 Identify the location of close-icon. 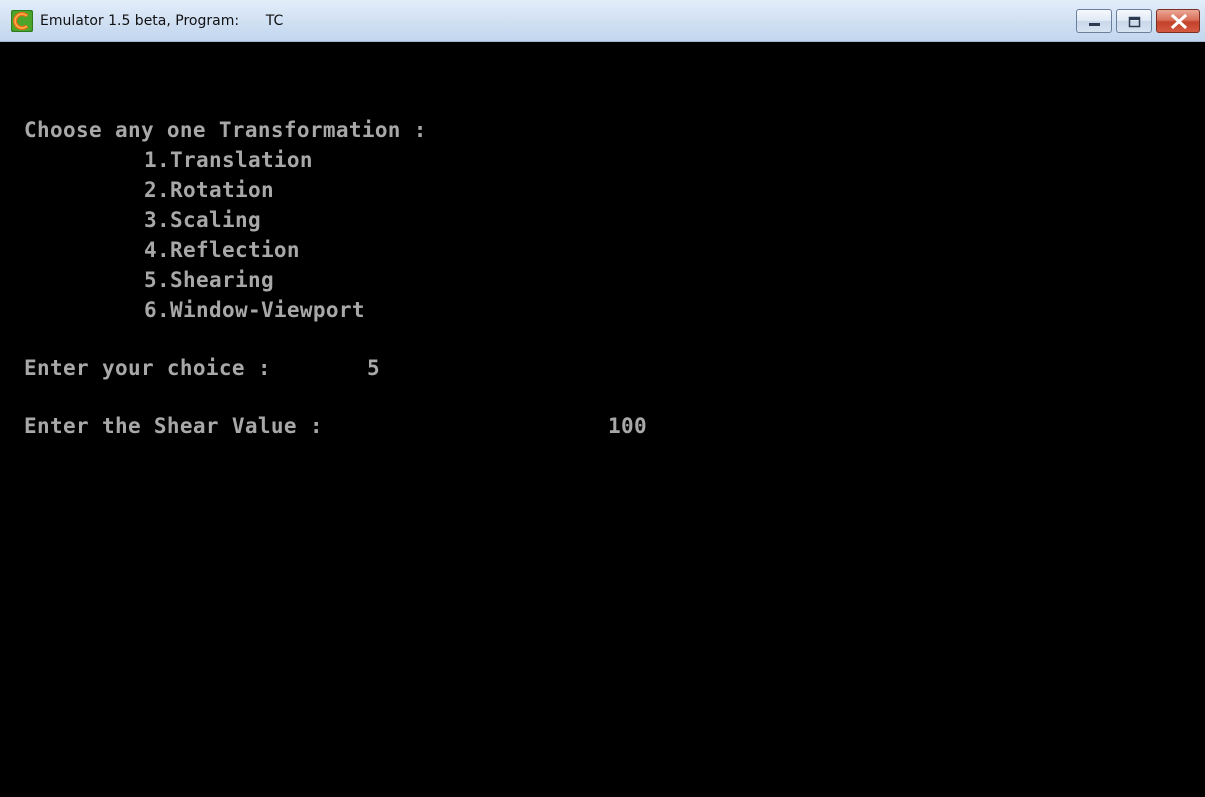
(1179, 21).